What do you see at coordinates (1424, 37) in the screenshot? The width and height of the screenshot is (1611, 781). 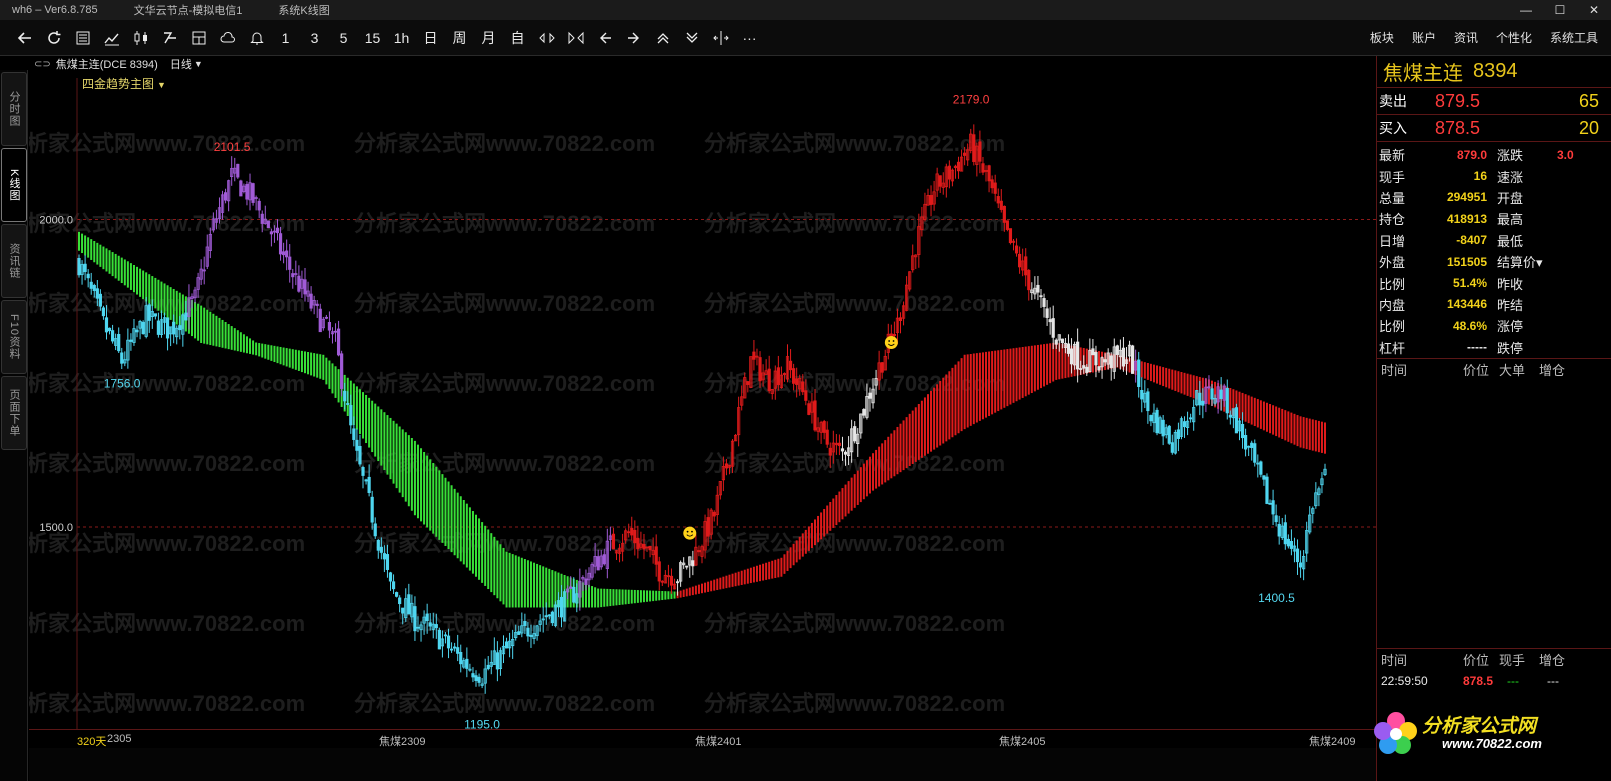 I see `menu-account: 账户` at bounding box center [1424, 37].